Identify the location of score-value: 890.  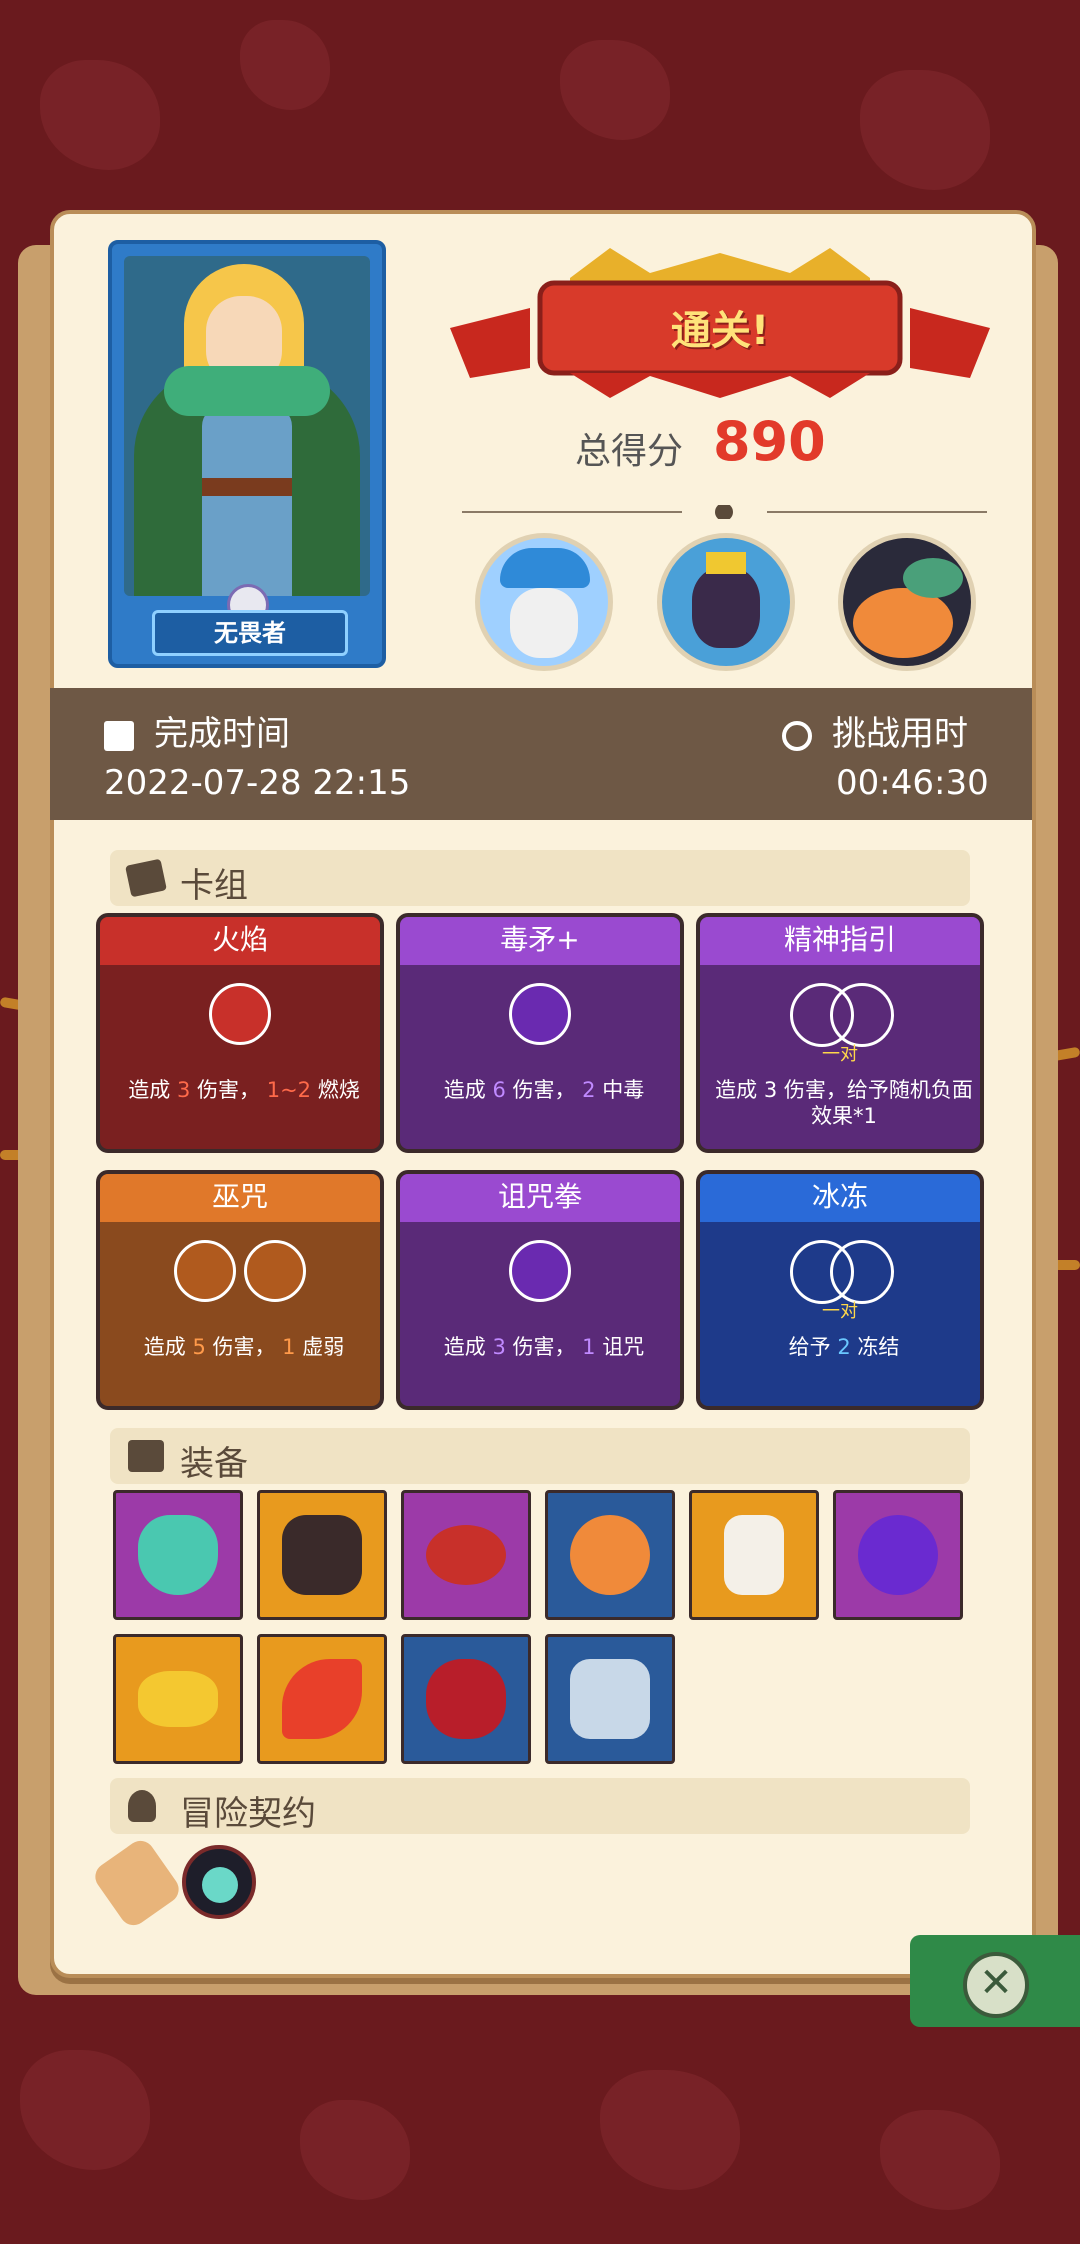
(769, 441).